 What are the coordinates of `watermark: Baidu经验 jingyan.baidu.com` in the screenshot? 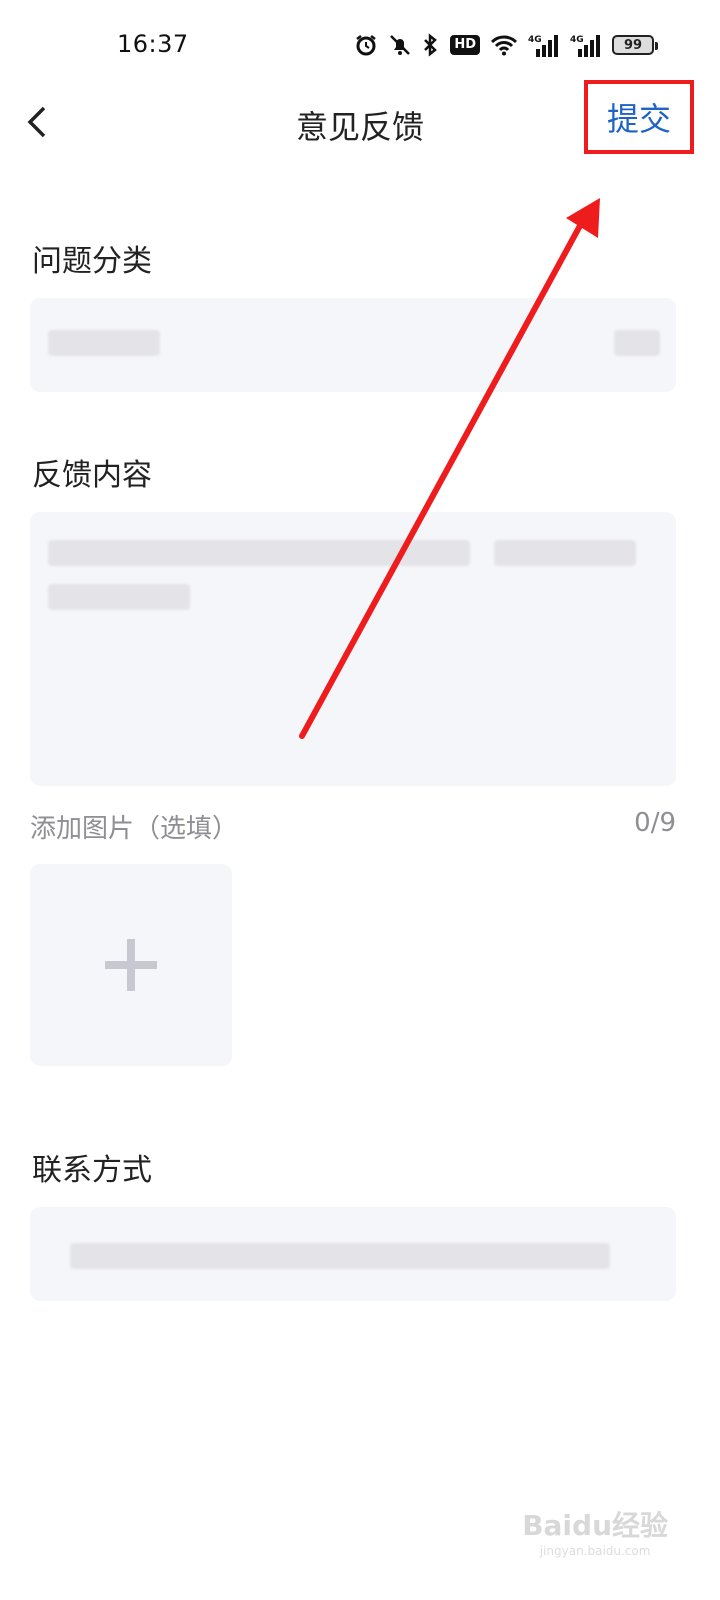 It's located at (595, 1531).